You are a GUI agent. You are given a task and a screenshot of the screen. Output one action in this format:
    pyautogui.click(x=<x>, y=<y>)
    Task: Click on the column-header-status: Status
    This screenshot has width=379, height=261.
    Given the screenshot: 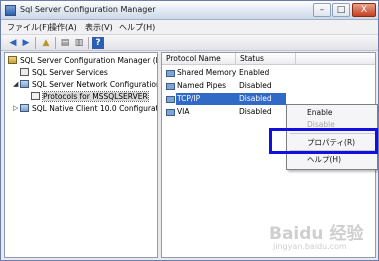 What is the action you would take?
    pyautogui.click(x=266, y=59)
    